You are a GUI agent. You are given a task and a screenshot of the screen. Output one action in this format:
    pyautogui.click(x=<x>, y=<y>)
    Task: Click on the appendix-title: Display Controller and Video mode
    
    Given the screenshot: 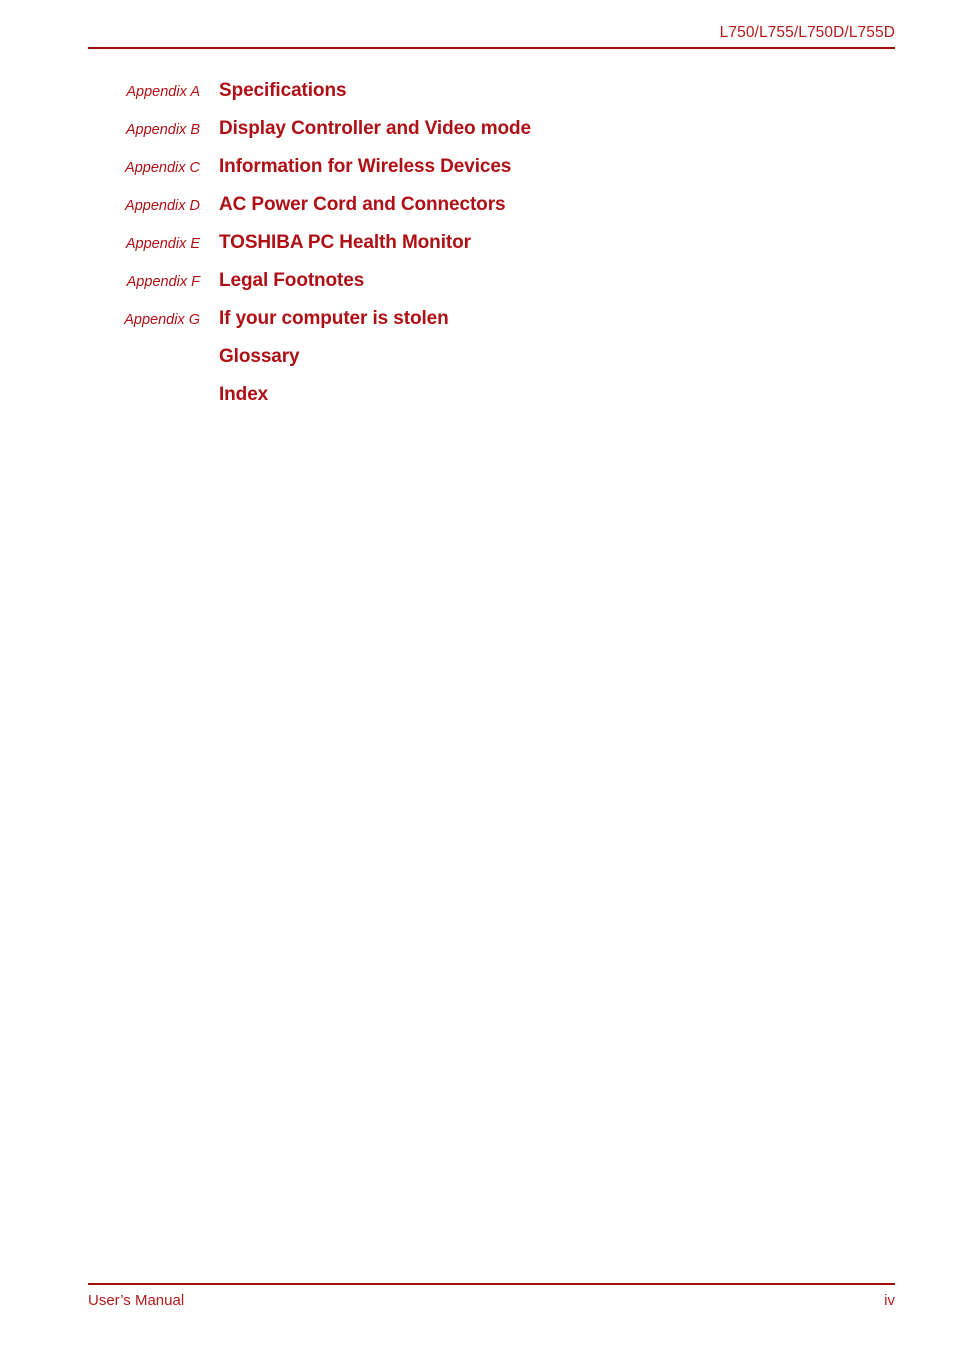 What is the action you would take?
    pyautogui.click(x=375, y=129)
    